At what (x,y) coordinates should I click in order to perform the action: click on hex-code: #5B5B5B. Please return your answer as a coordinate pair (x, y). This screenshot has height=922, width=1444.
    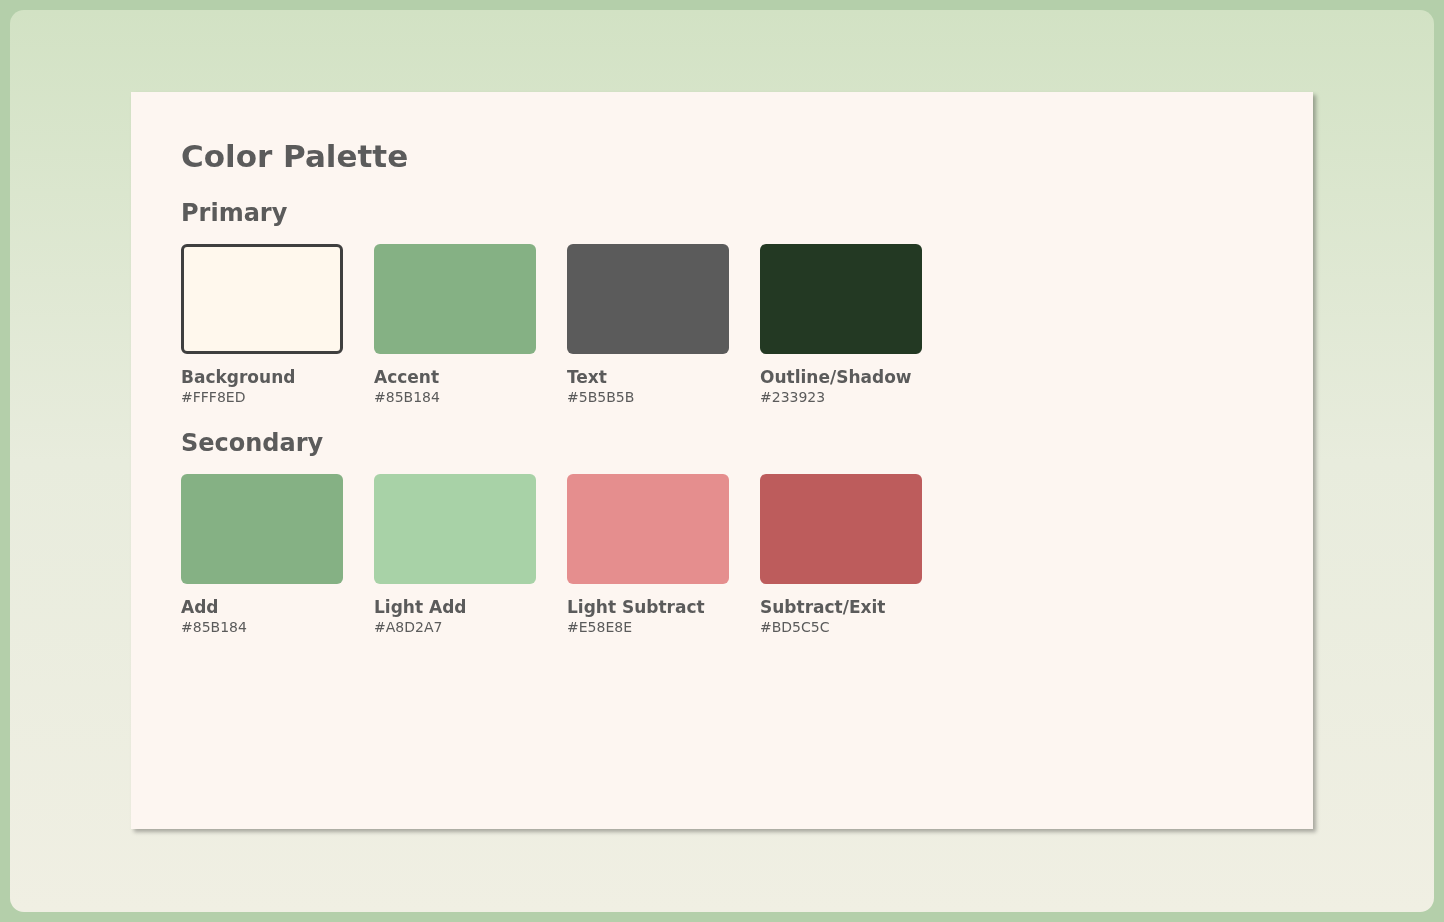
    Looking at the image, I should click on (601, 397).